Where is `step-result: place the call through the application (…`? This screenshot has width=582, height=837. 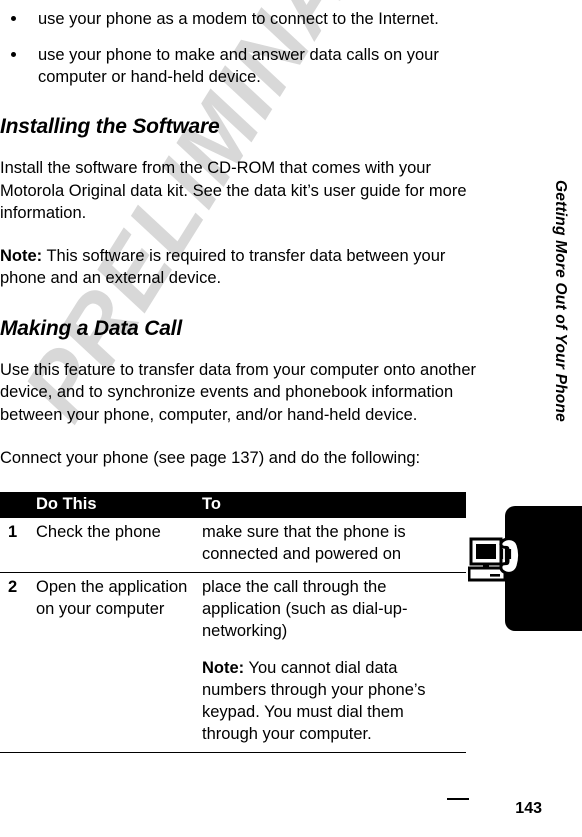
step-result: place the call through the application (… is located at coordinates (331, 662).